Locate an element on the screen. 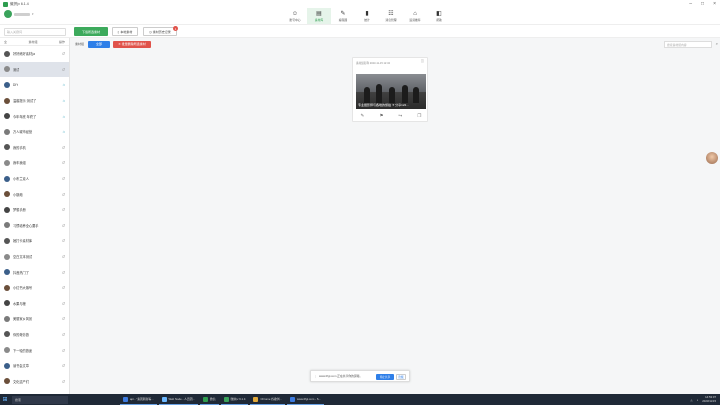  tab-person: ☺ 账号中心 is located at coordinates (295, 16).